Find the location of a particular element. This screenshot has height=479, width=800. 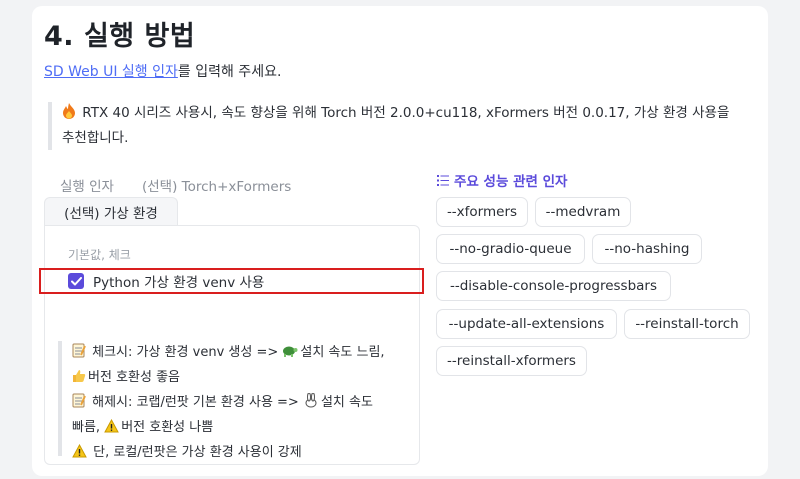

arg-chip-reinstall-xformers: --reinstall-xformers is located at coordinates (511, 361).